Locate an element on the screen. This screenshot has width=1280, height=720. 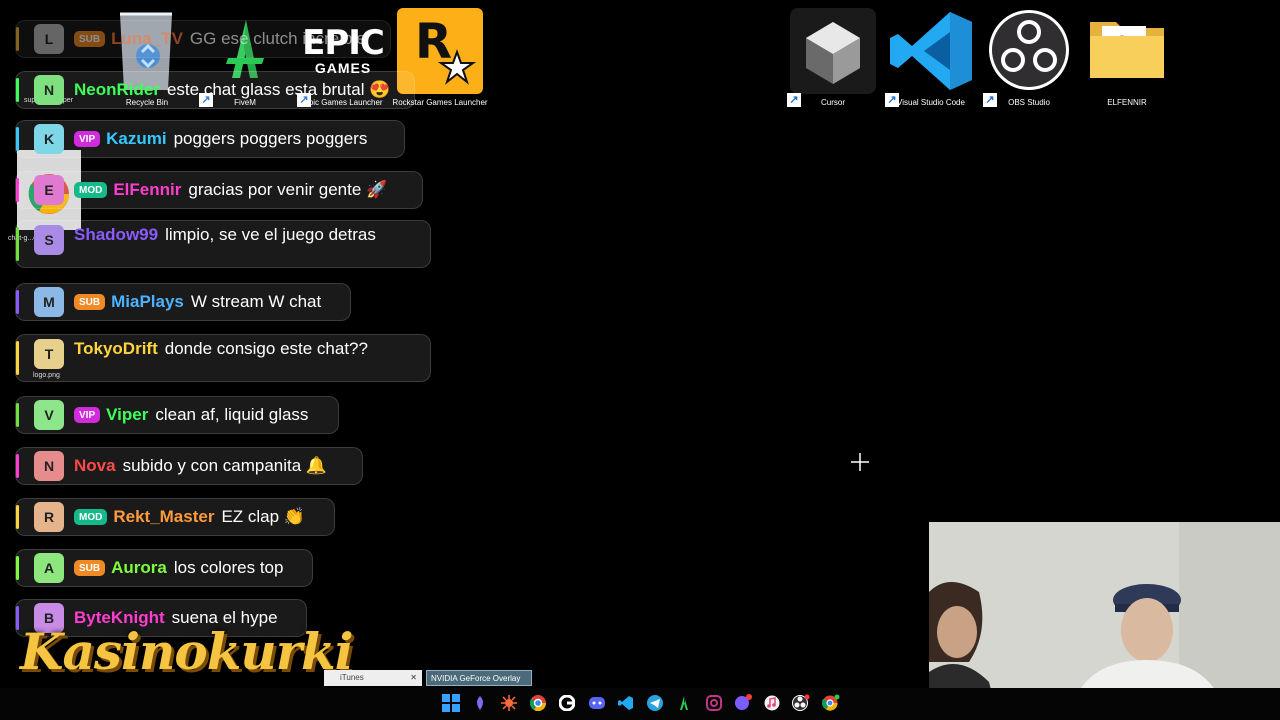
desktop-icon-cursor: Cursor ↗ is located at coordinates (833, 57).